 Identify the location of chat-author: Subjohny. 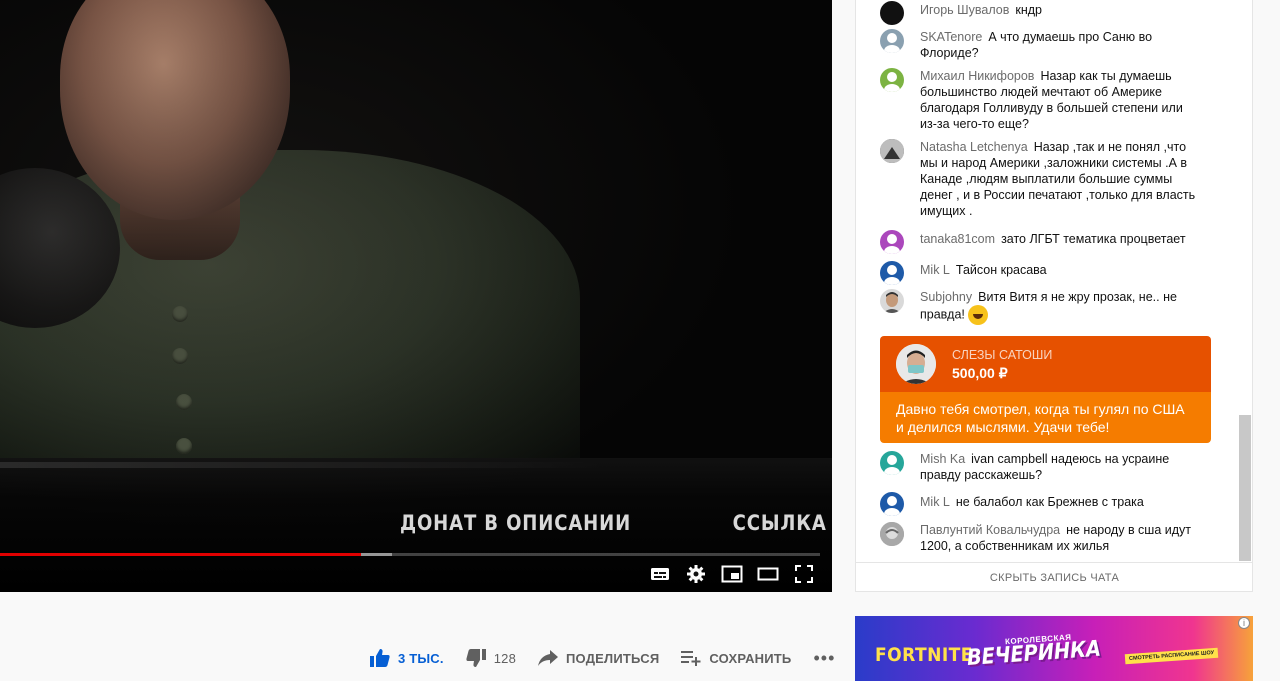
(946, 297).